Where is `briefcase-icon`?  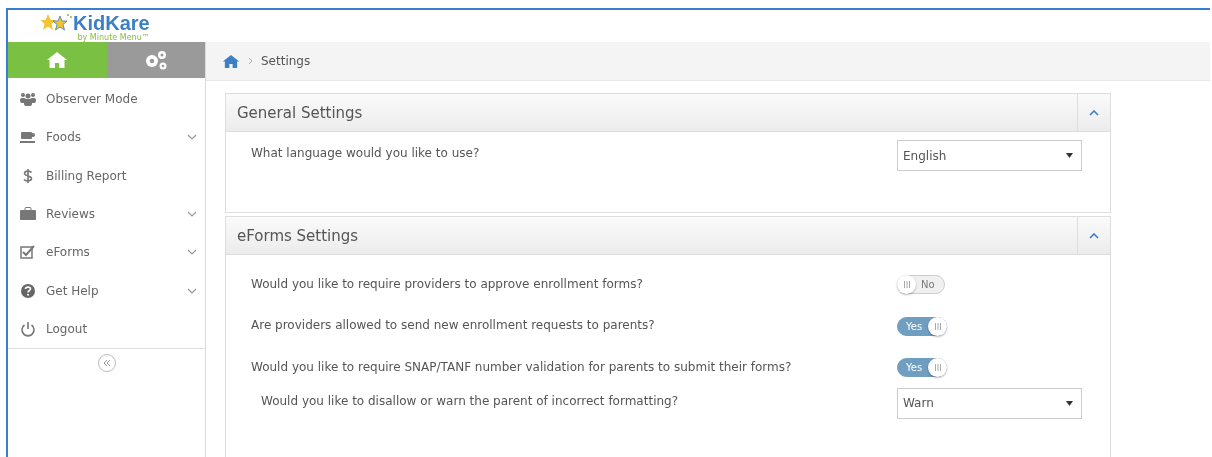
briefcase-icon is located at coordinates (28, 214).